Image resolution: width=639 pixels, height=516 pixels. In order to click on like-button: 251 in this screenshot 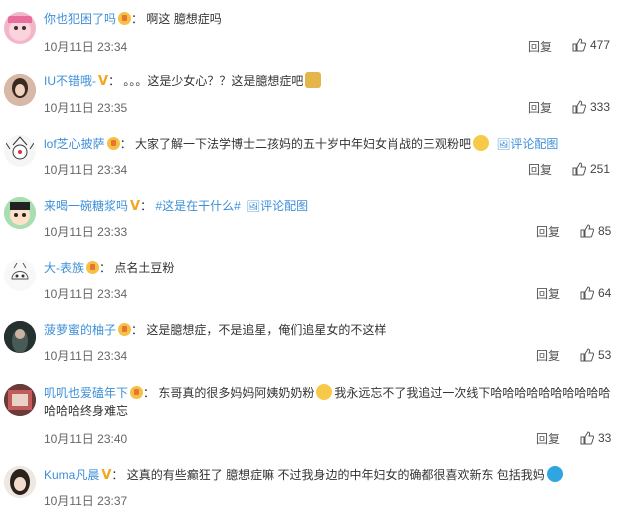, I will do `click(591, 169)`.